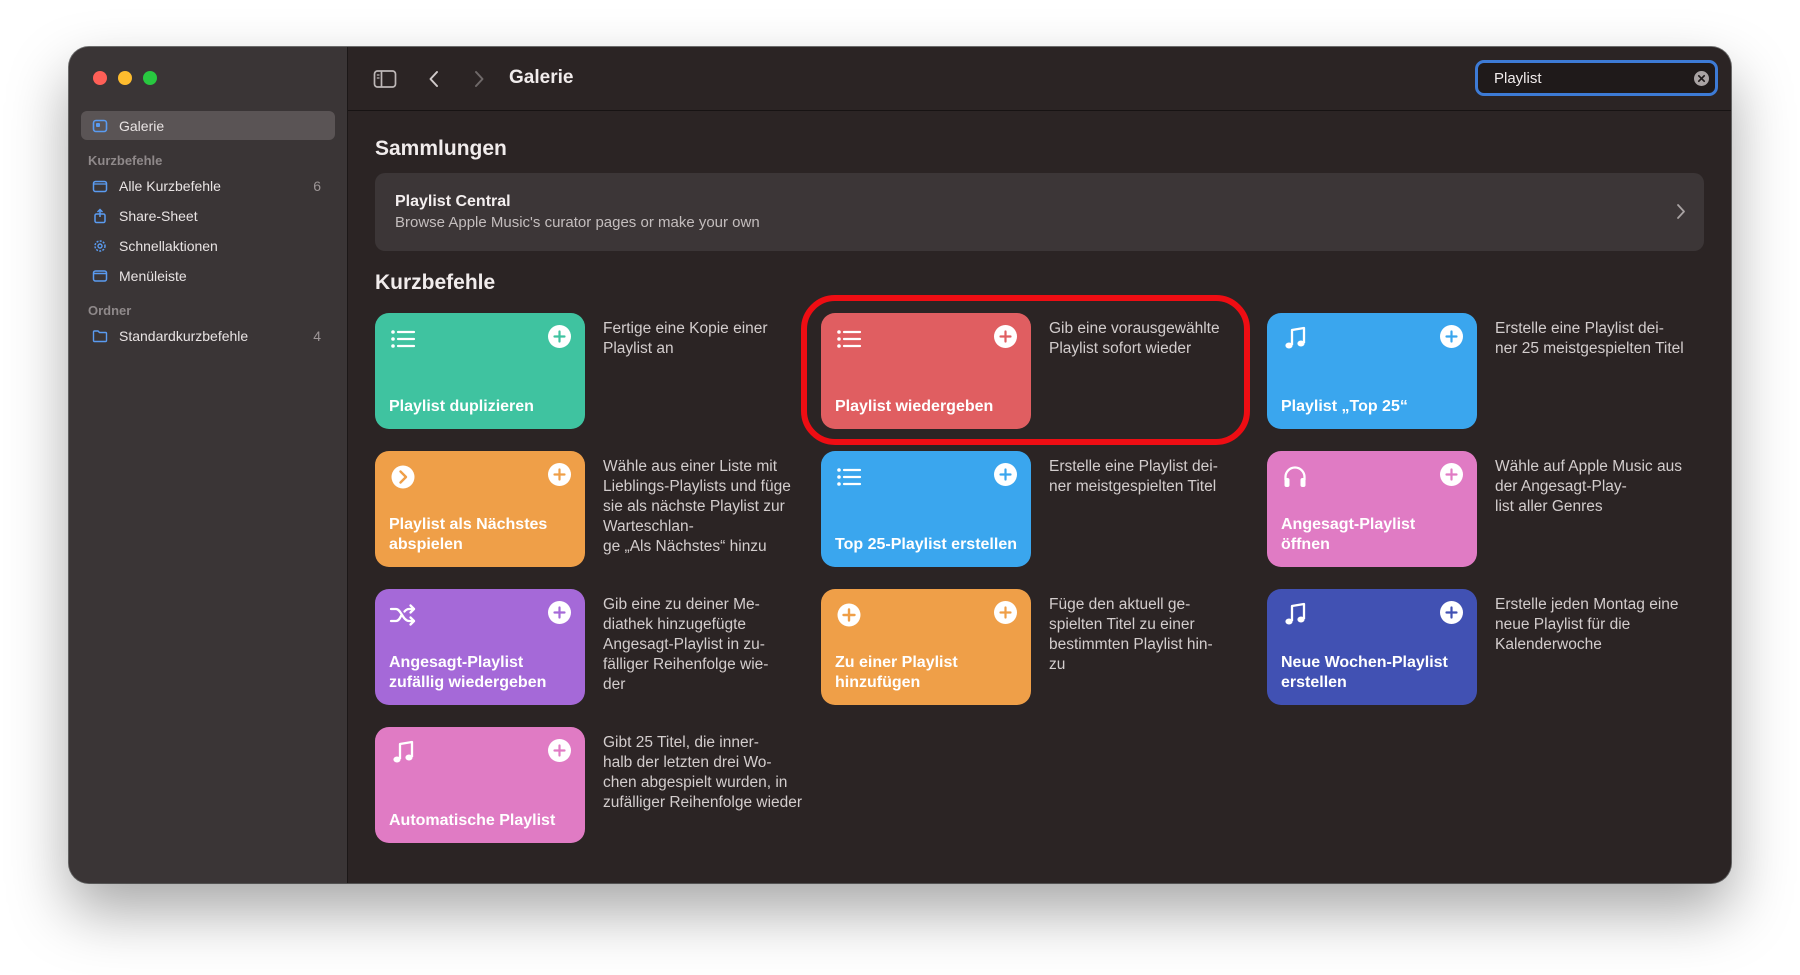 This screenshot has width=1800, height=975. Describe the element at coordinates (142, 125) in the screenshot. I see `sidebar-item-label: Galerie` at that location.